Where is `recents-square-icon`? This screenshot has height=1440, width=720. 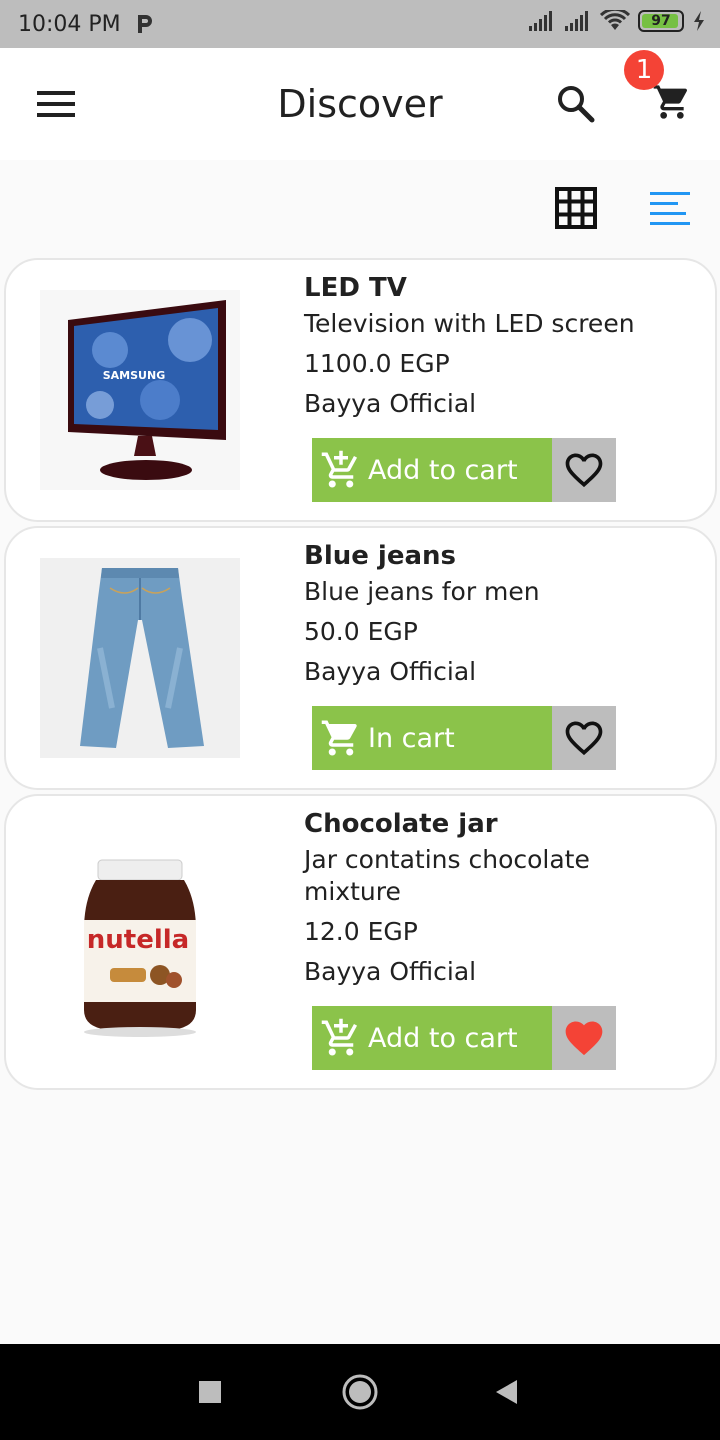 recents-square-icon is located at coordinates (210, 1392).